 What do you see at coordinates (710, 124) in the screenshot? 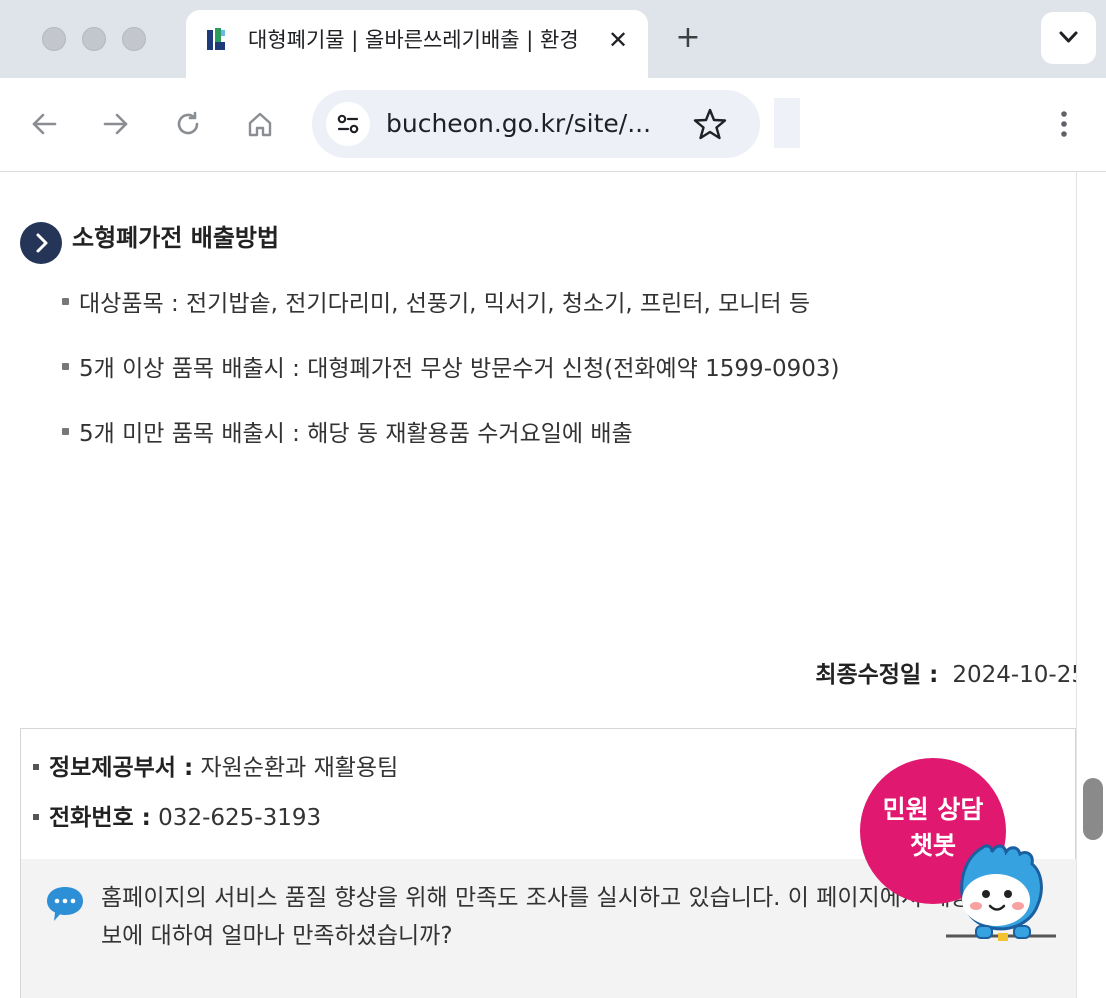
I see `bookmark-star-icon` at bounding box center [710, 124].